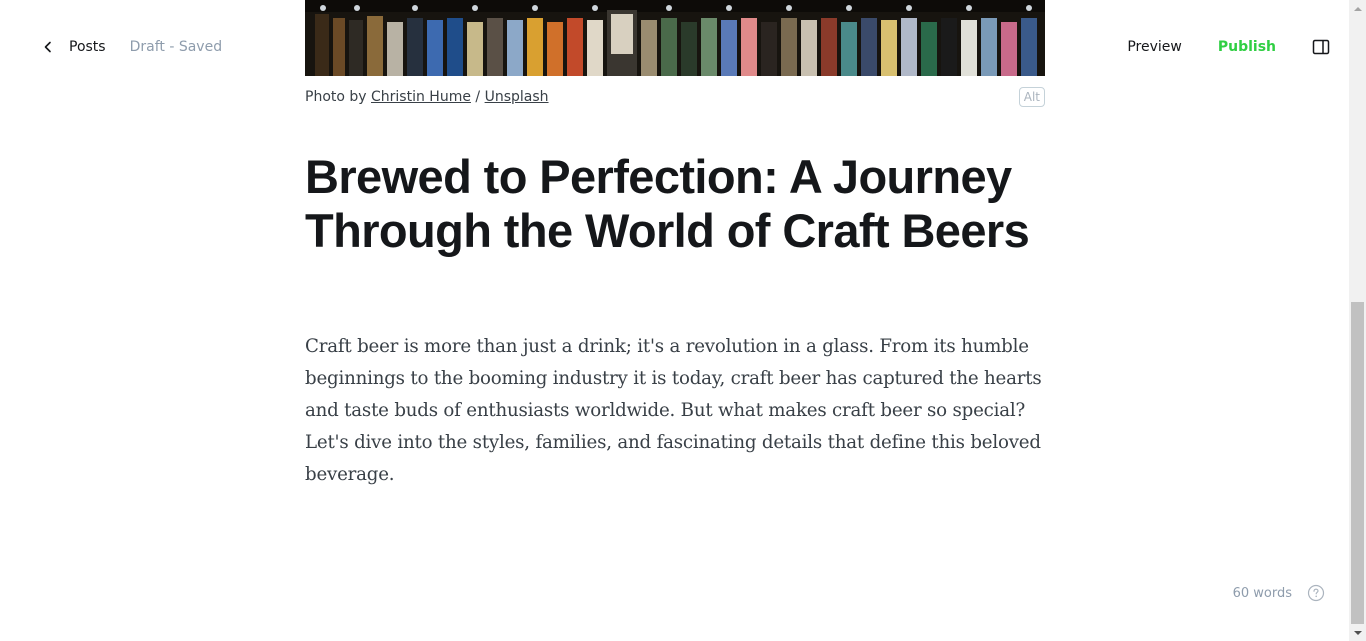 The image size is (1366, 641). What do you see at coordinates (1357, 632) in the screenshot?
I see `scroll-down-arrow-icon` at bounding box center [1357, 632].